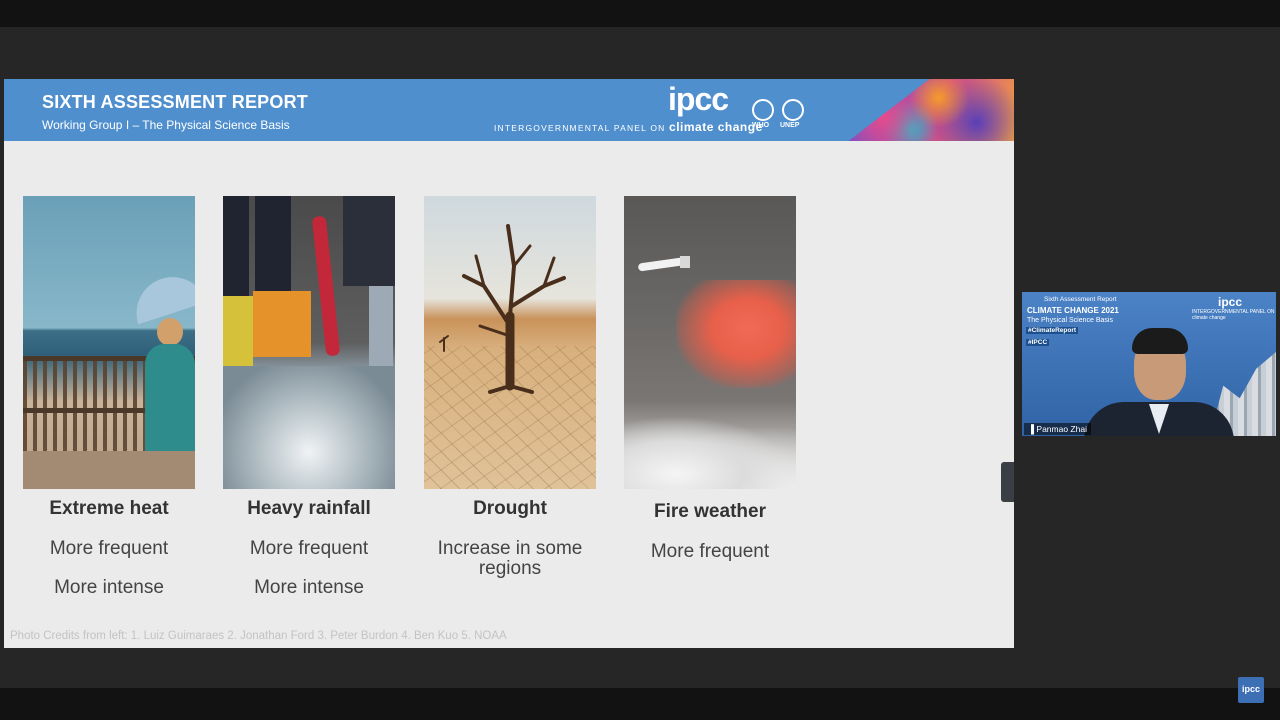 This screenshot has height=720, width=1280. I want to click on unep-emblem-icon, so click(793, 110).